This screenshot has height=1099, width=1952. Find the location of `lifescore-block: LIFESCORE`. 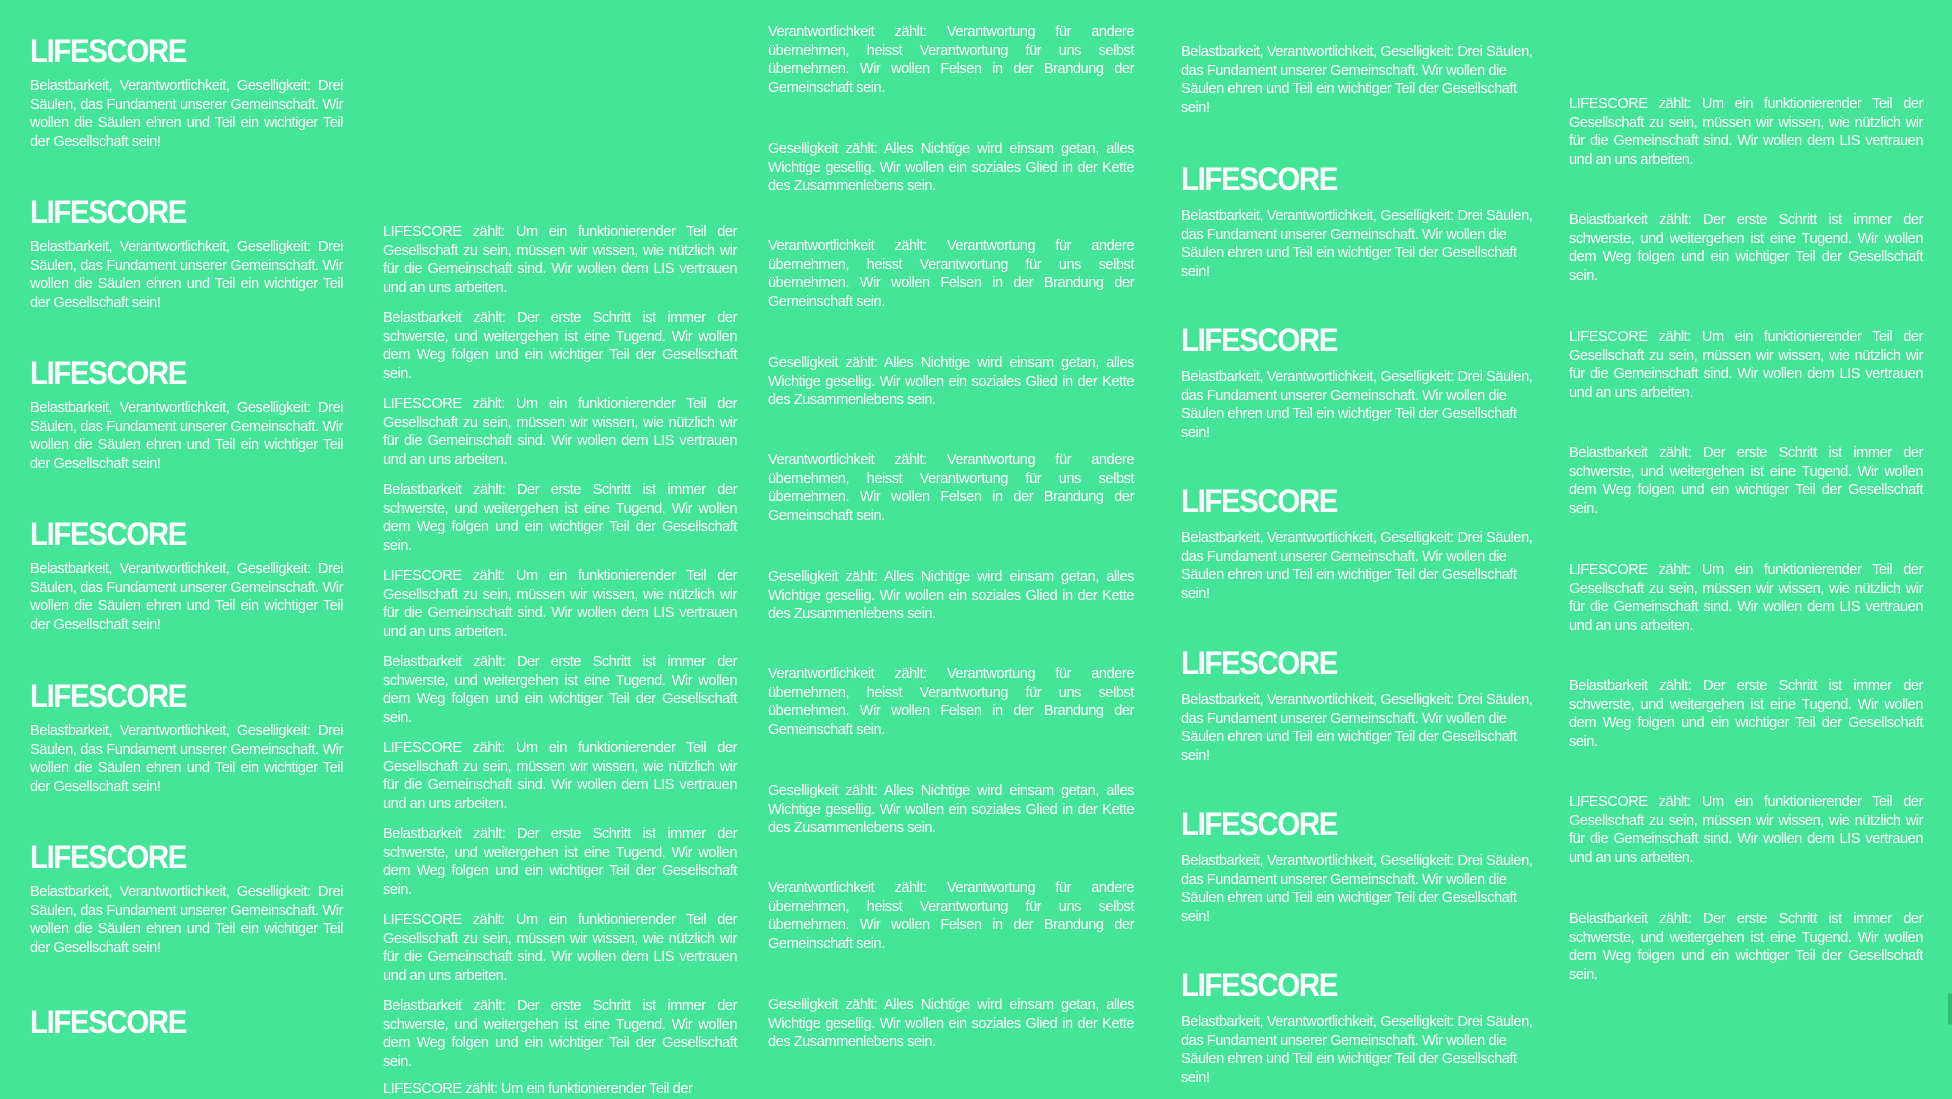

lifescore-block: LIFESCORE is located at coordinates (186, 1026).